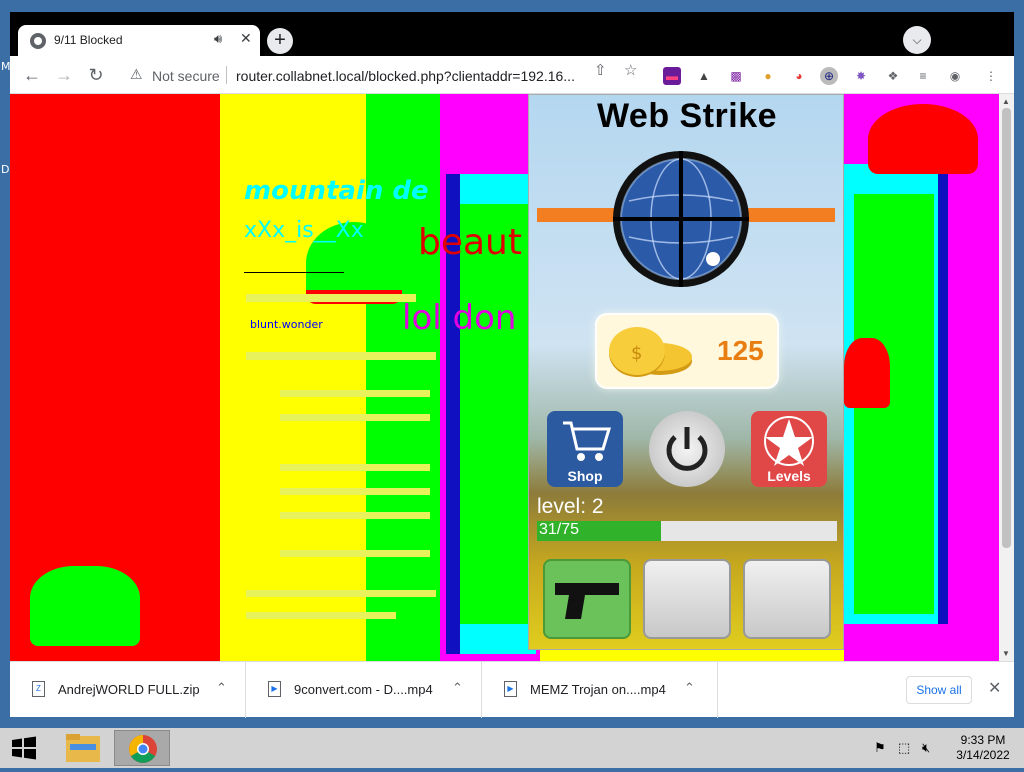 This screenshot has width=1024, height=772. I want to click on menu-icon: ⋮, so click(991, 76).